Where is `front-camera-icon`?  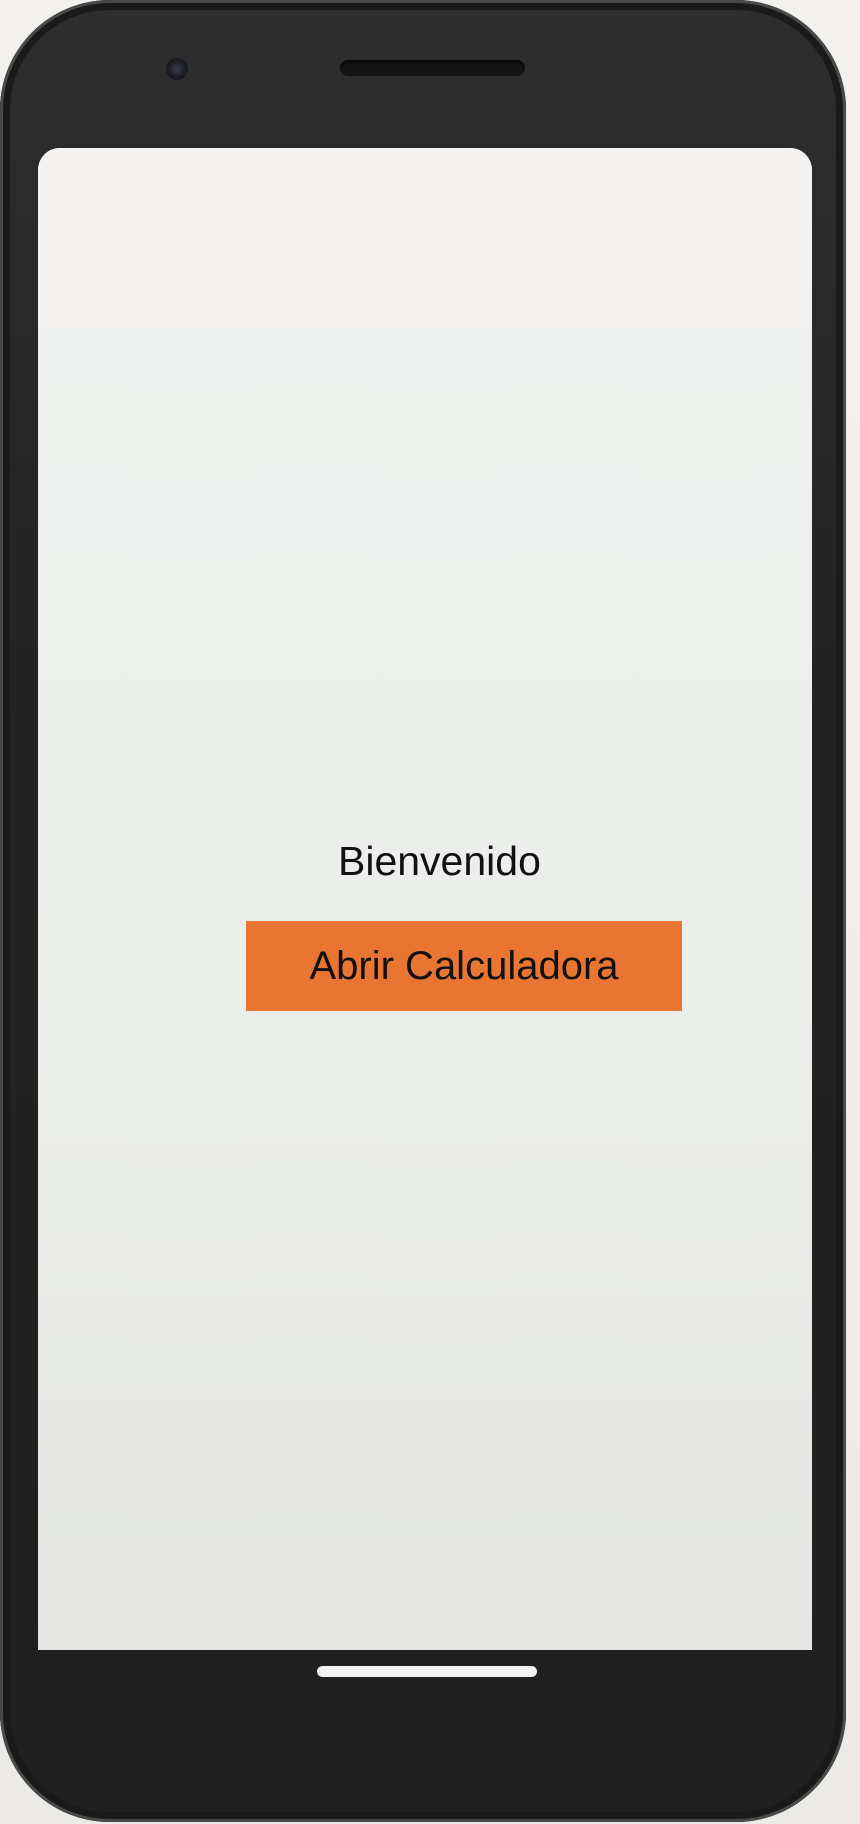
front-camera-icon is located at coordinates (177, 69).